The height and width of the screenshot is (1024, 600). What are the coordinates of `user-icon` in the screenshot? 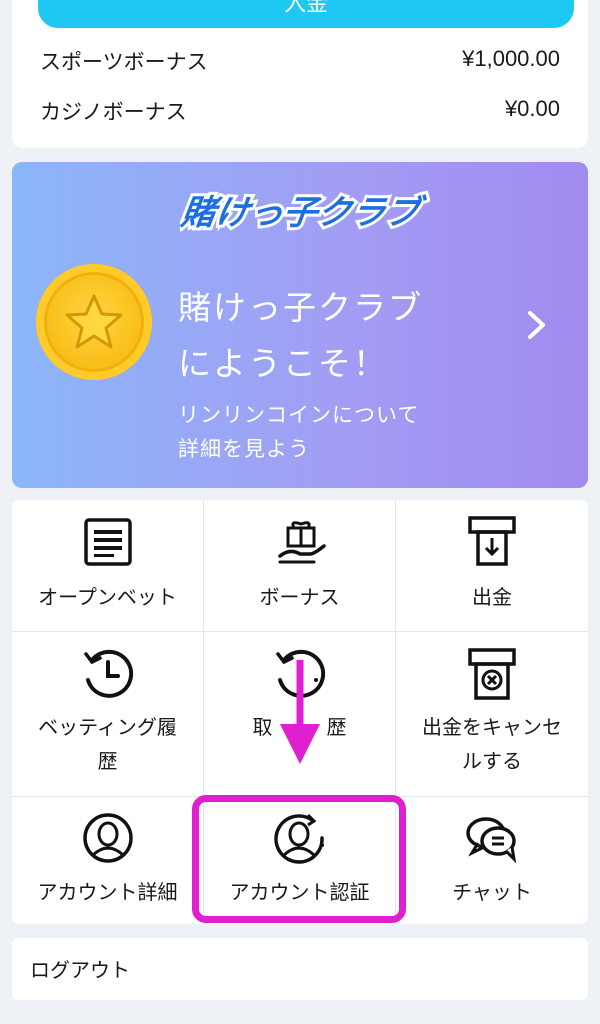 It's located at (107, 838).